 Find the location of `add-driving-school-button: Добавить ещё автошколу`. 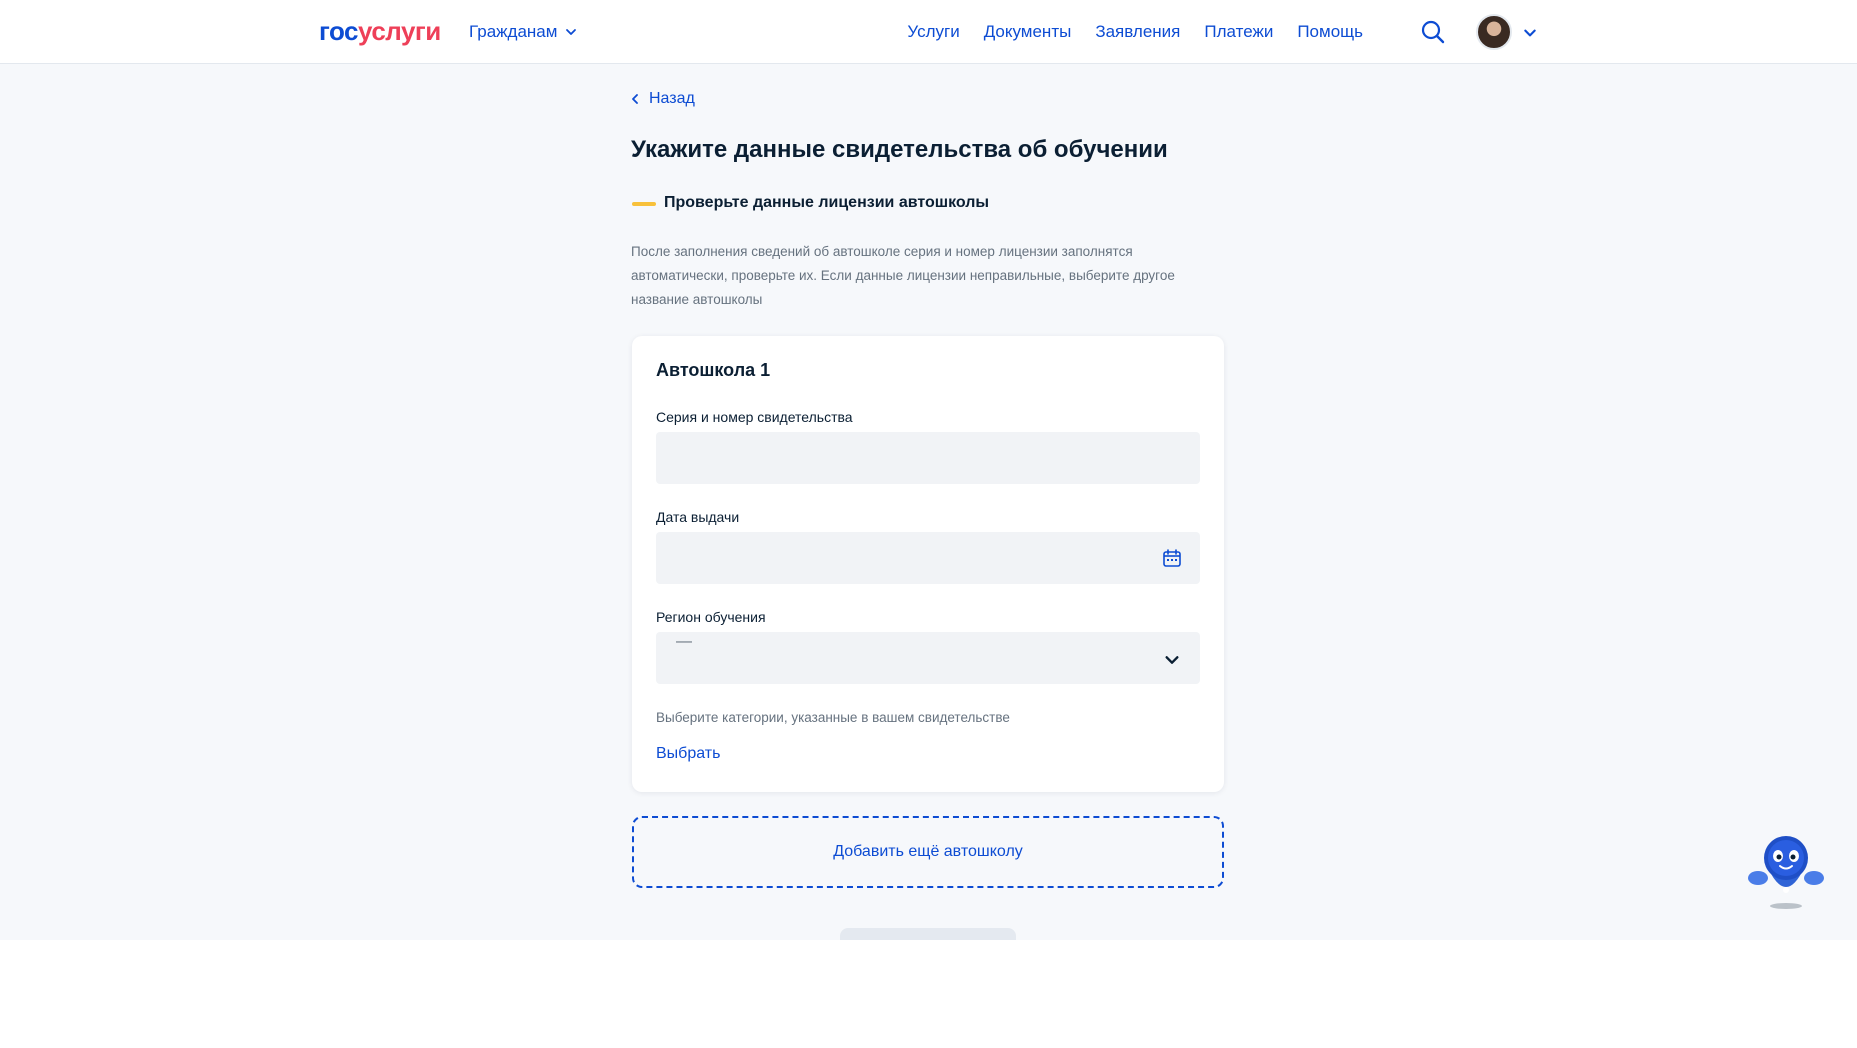

add-driving-school-button: Добавить ещё автошколу is located at coordinates (928, 852).